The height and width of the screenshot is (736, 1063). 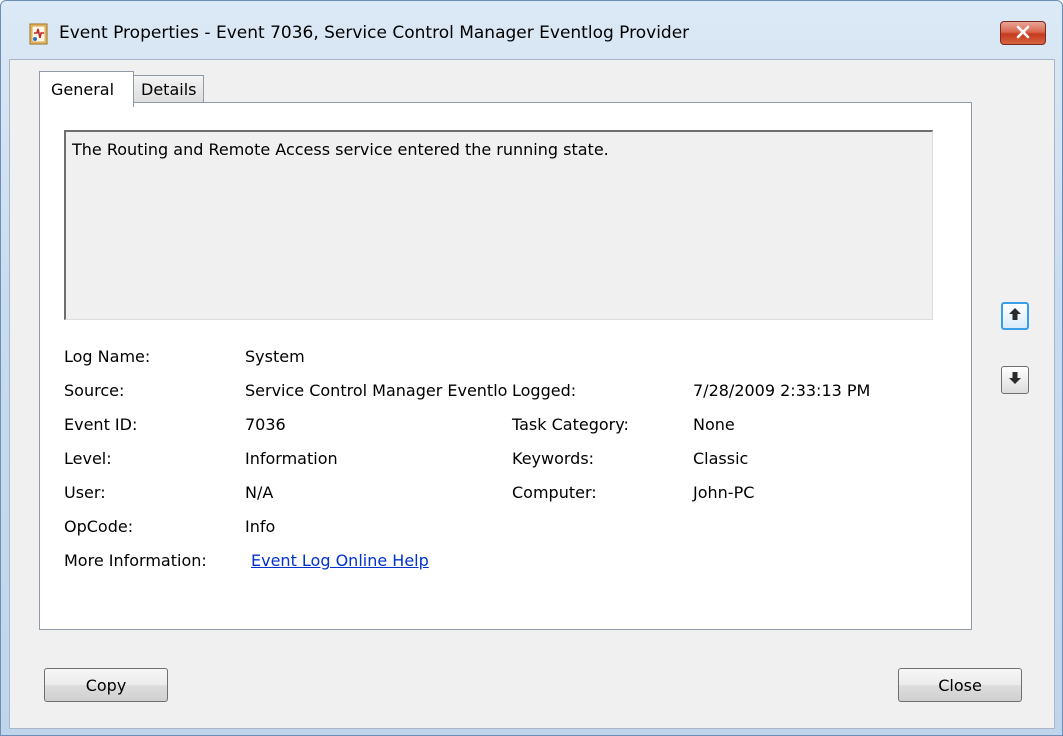 I want to click on event-id-value: 7036, so click(x=265, y=424).